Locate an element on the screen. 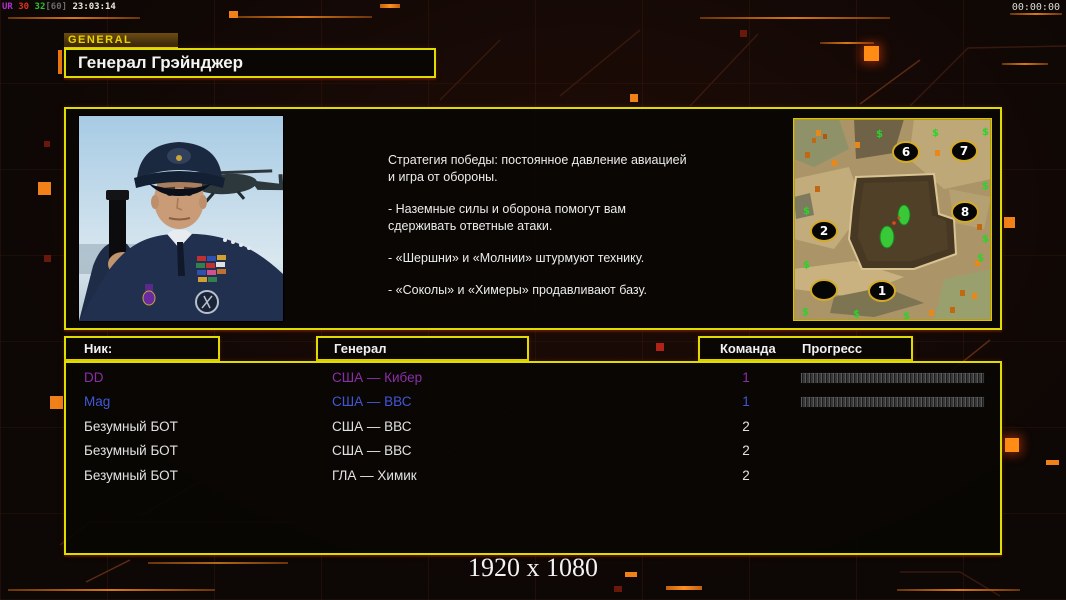 This screenshot has height=600, width=1066. debug-fps2: 32 is located at coordinates (40, 7).